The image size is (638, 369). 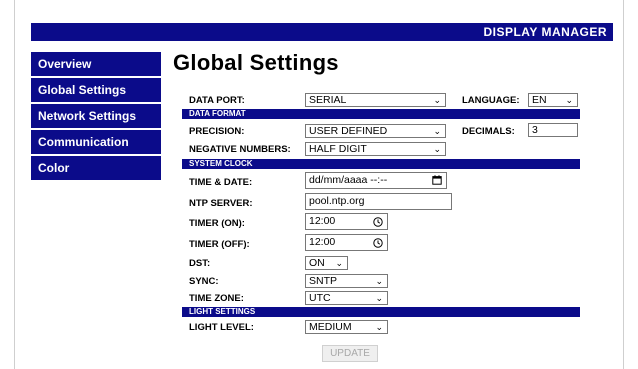 I want to click on time-zone-label: TIME ZONE:, so click(x=216, y=298).